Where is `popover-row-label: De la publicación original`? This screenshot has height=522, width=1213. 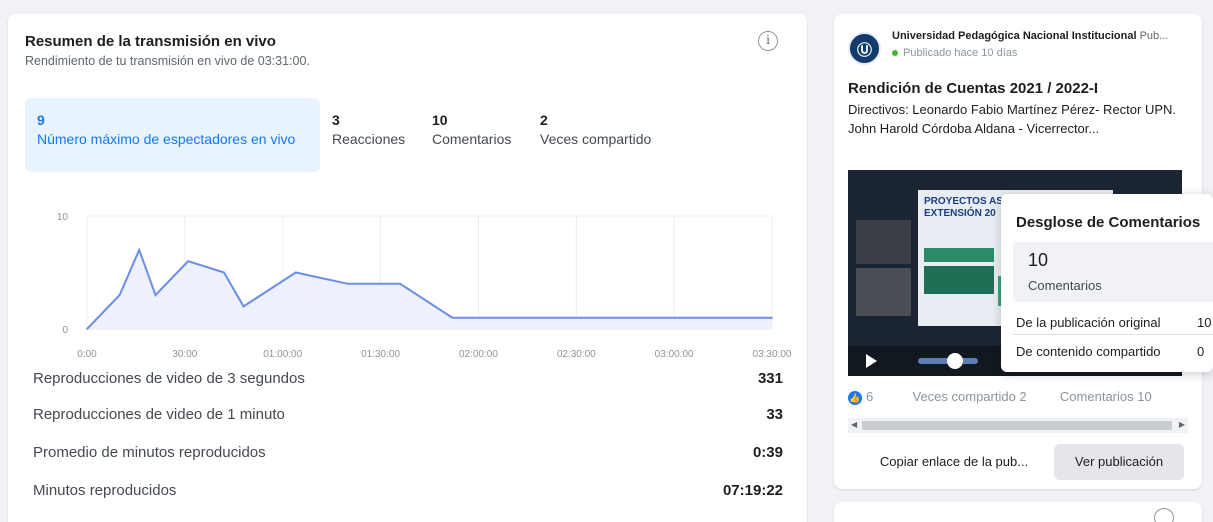 popover-row-label: De la publicación original is located at coordinates (1088, 322).